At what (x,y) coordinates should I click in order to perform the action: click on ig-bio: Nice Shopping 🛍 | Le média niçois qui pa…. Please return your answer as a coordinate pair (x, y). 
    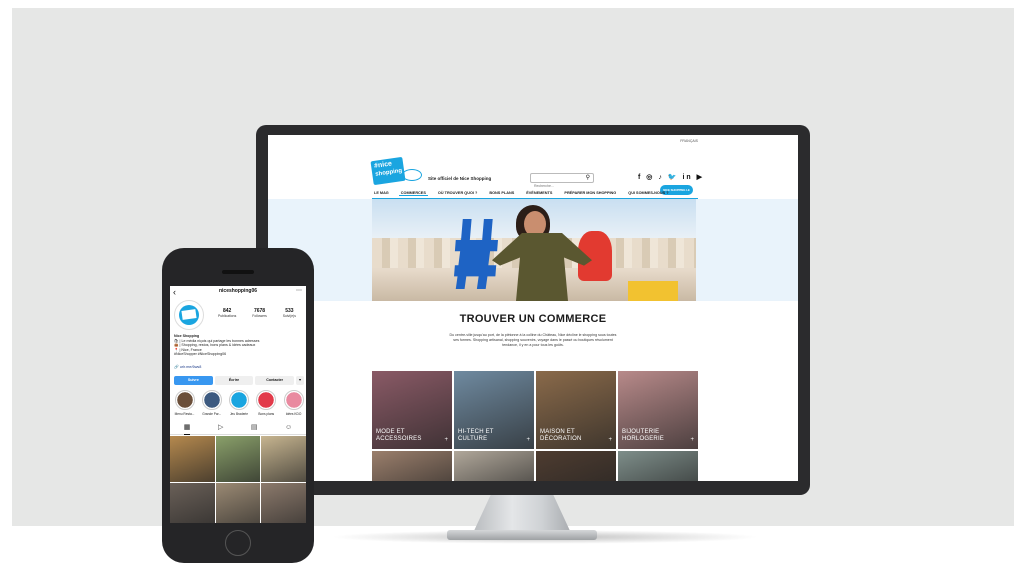
    Looking at the image, I should click on (238, 345).